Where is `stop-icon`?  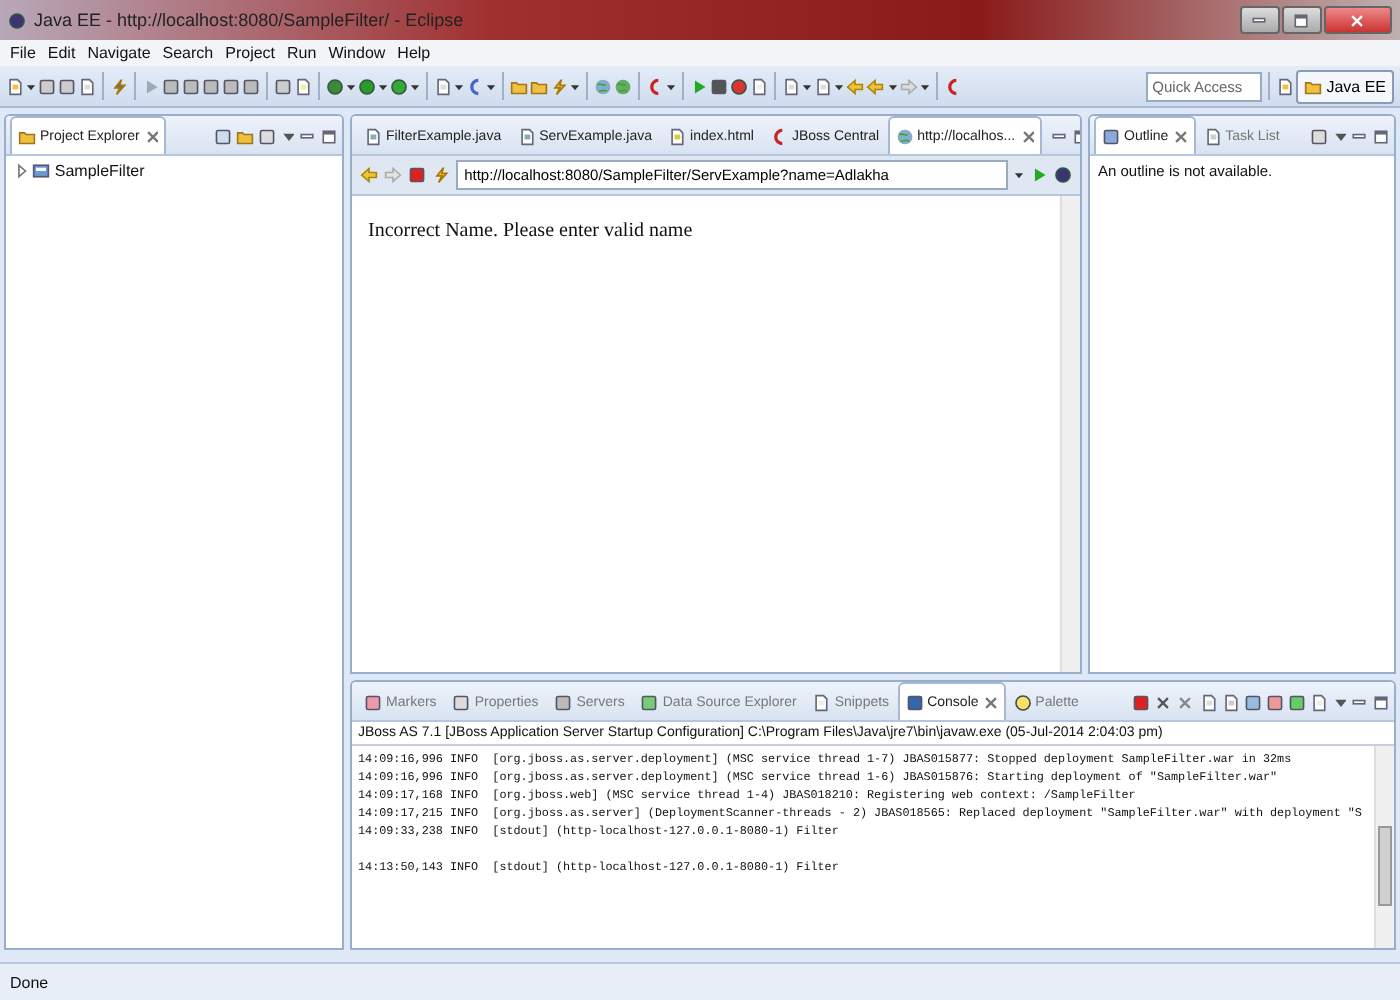
stop-icon is located at coordinates (417, 175).